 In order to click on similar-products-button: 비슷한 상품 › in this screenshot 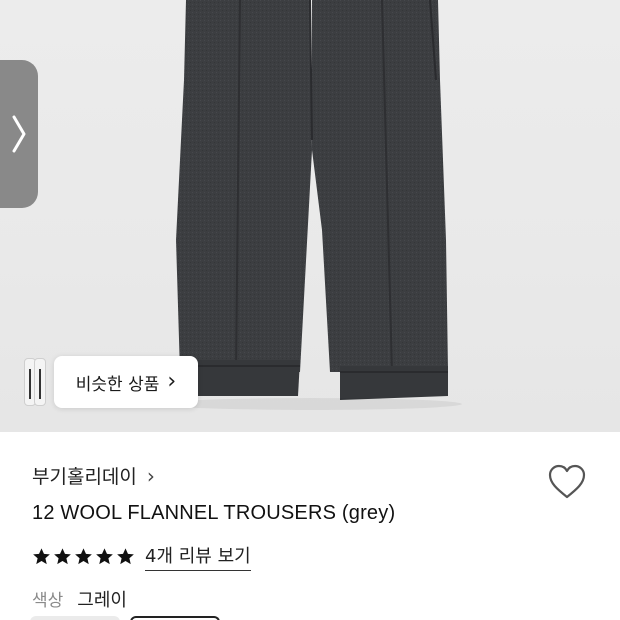, I will do `click(126, 382)`.